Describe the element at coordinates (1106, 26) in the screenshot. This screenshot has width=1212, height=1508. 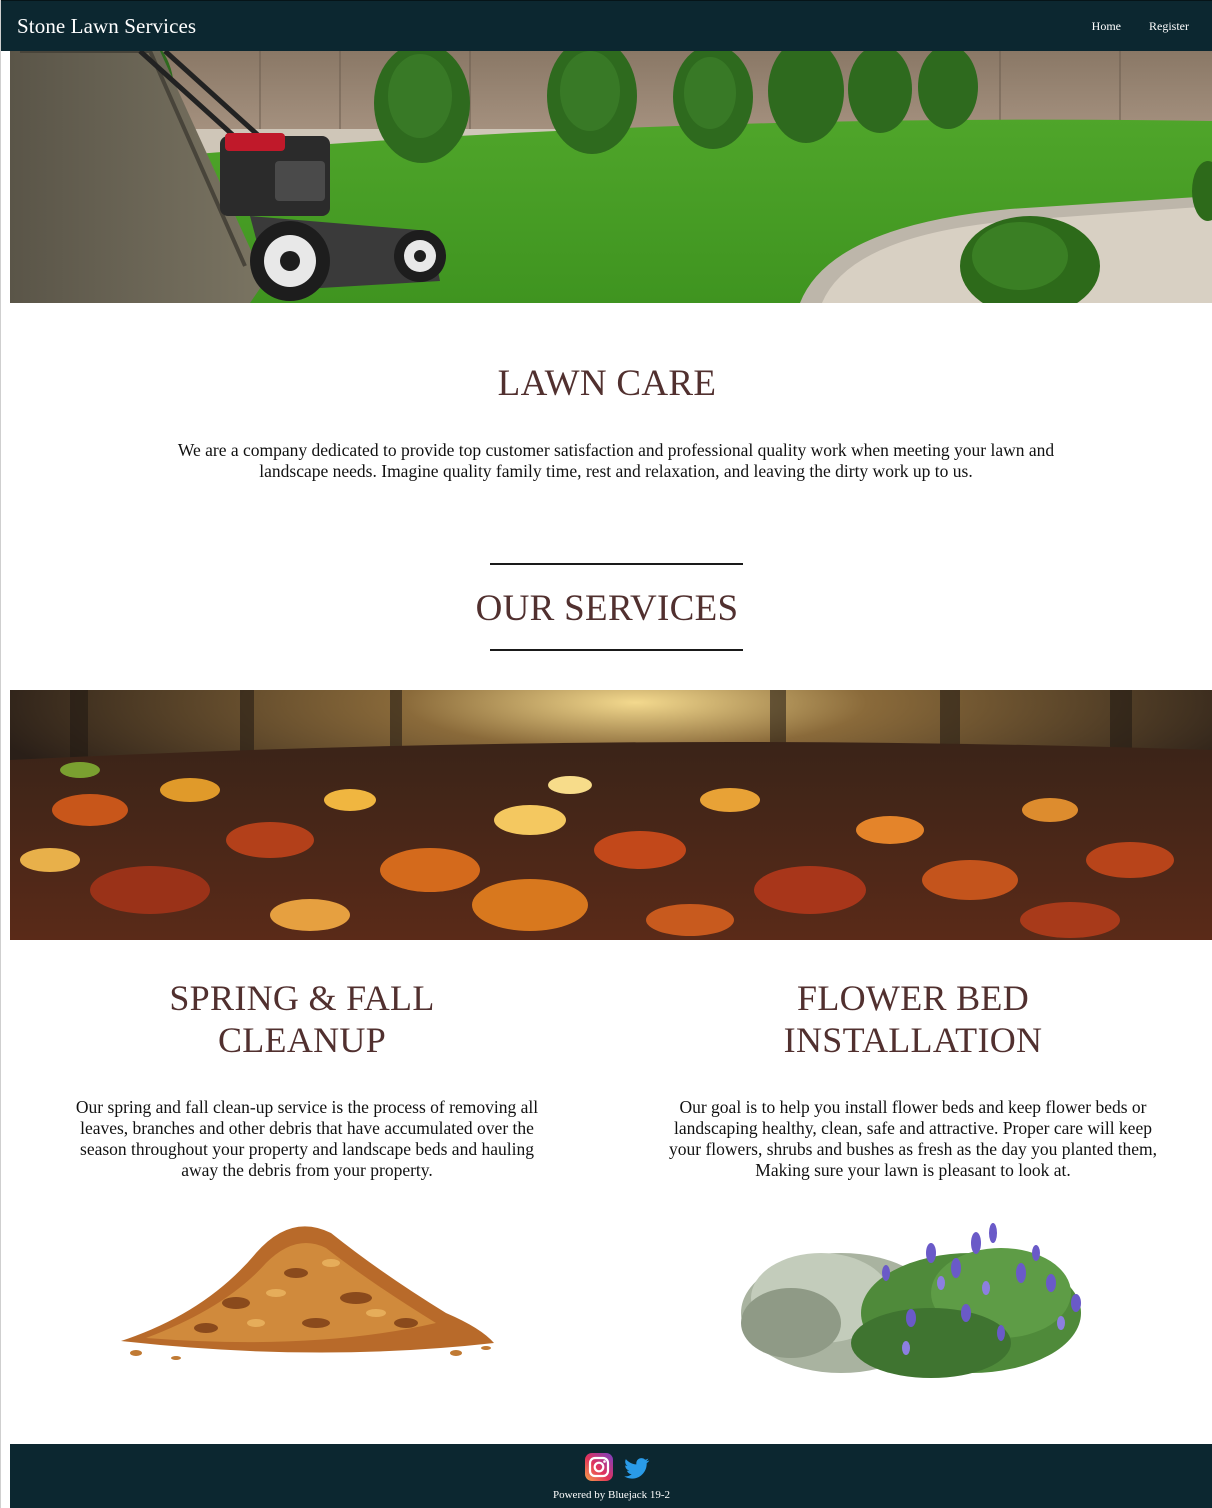
I see `nav-home-link: Home` at that location.